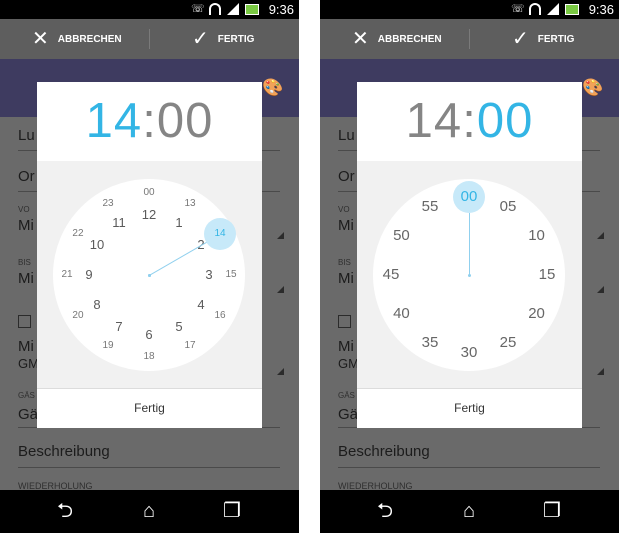 The height and width of the screenshot is (533, 620). I want to click on clock-center, so click(149, 275).